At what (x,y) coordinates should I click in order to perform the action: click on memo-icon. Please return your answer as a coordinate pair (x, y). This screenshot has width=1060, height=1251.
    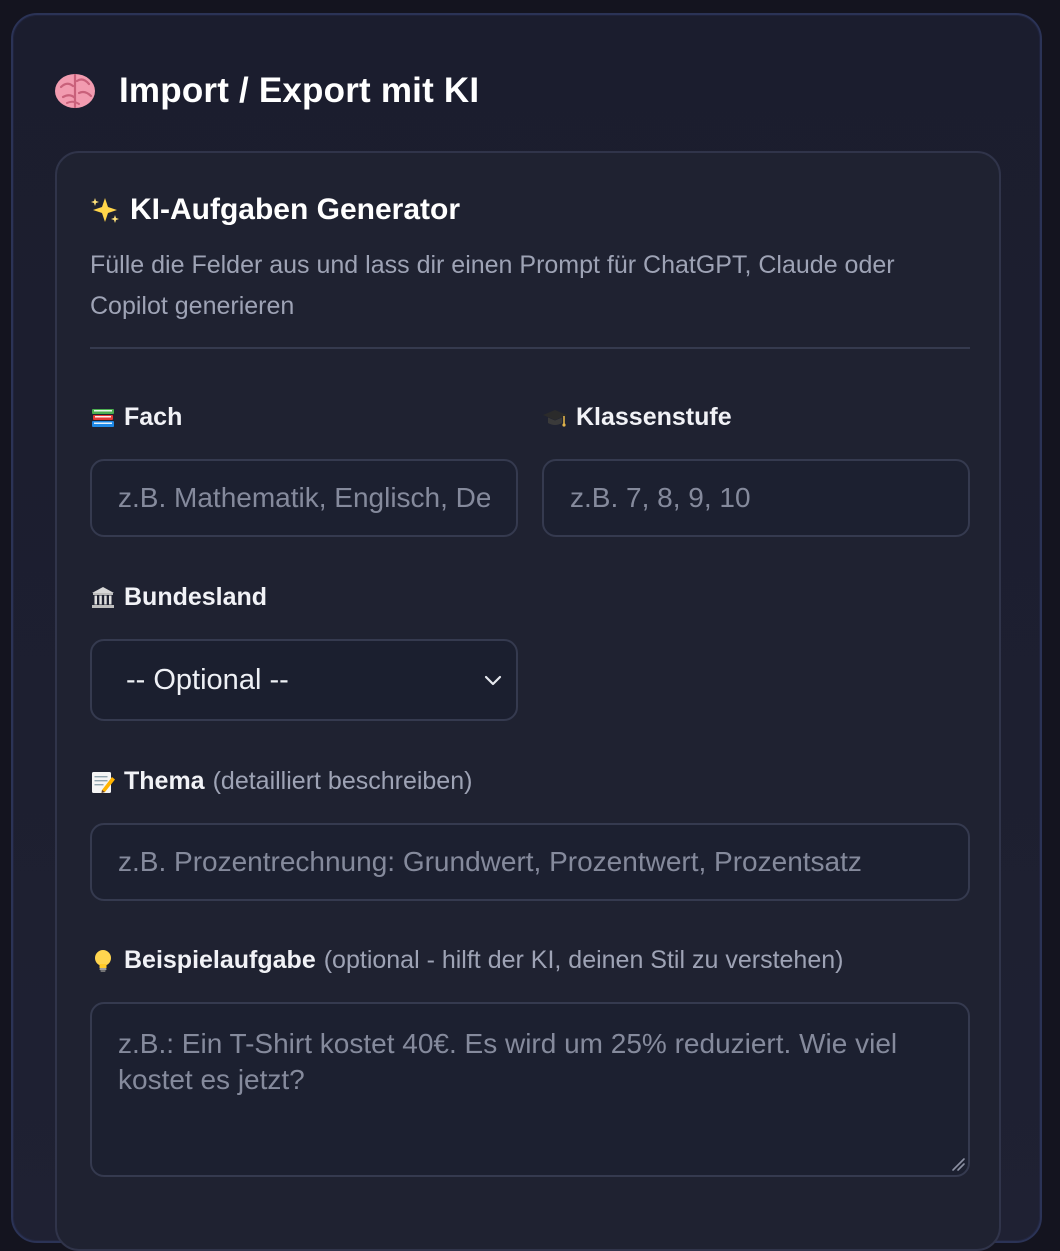
    Looking at the image, I should click on (103, 782).